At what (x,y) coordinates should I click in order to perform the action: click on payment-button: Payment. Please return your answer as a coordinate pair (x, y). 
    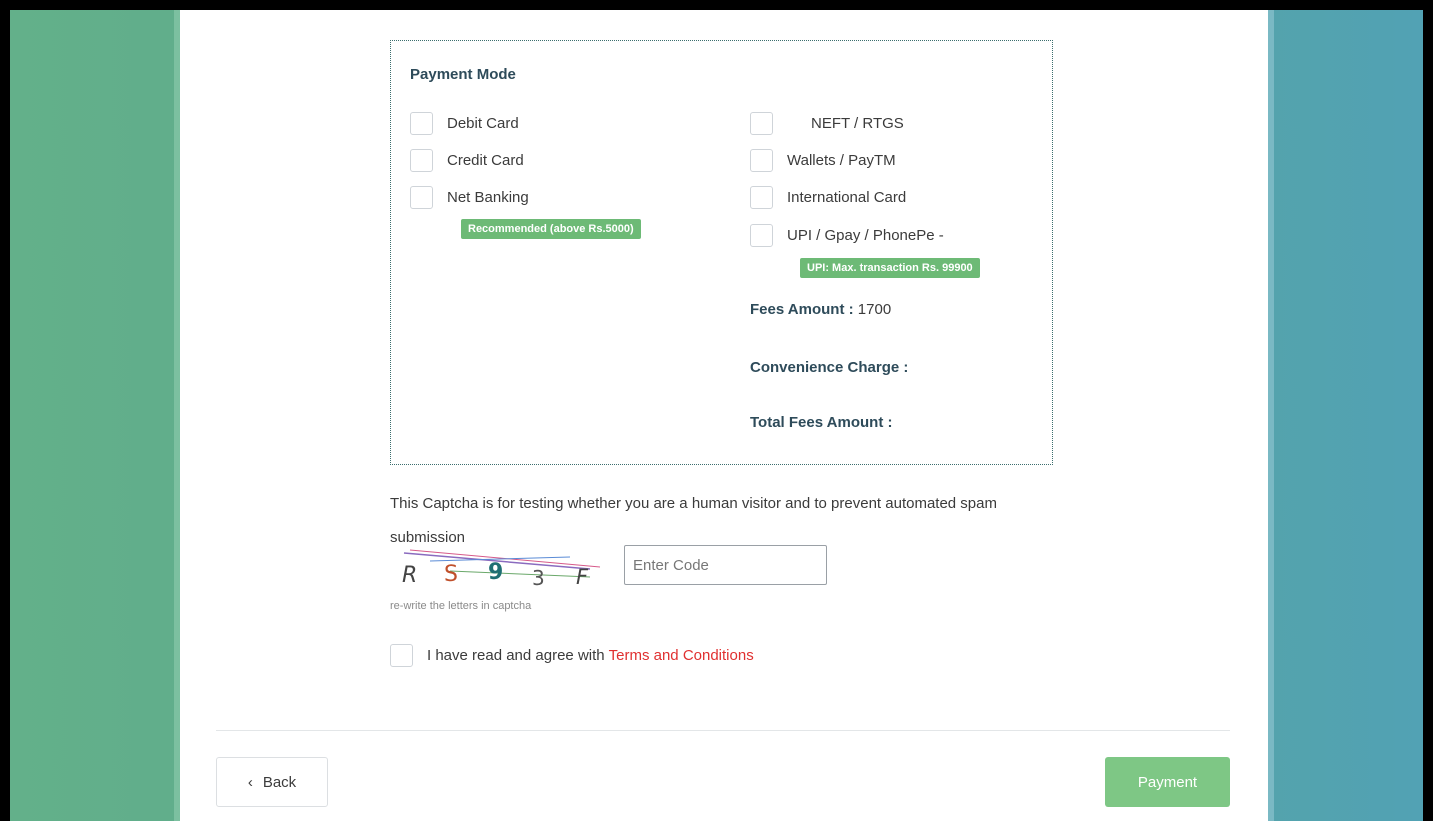
    Looking at the image, I should click on (1167, 782).